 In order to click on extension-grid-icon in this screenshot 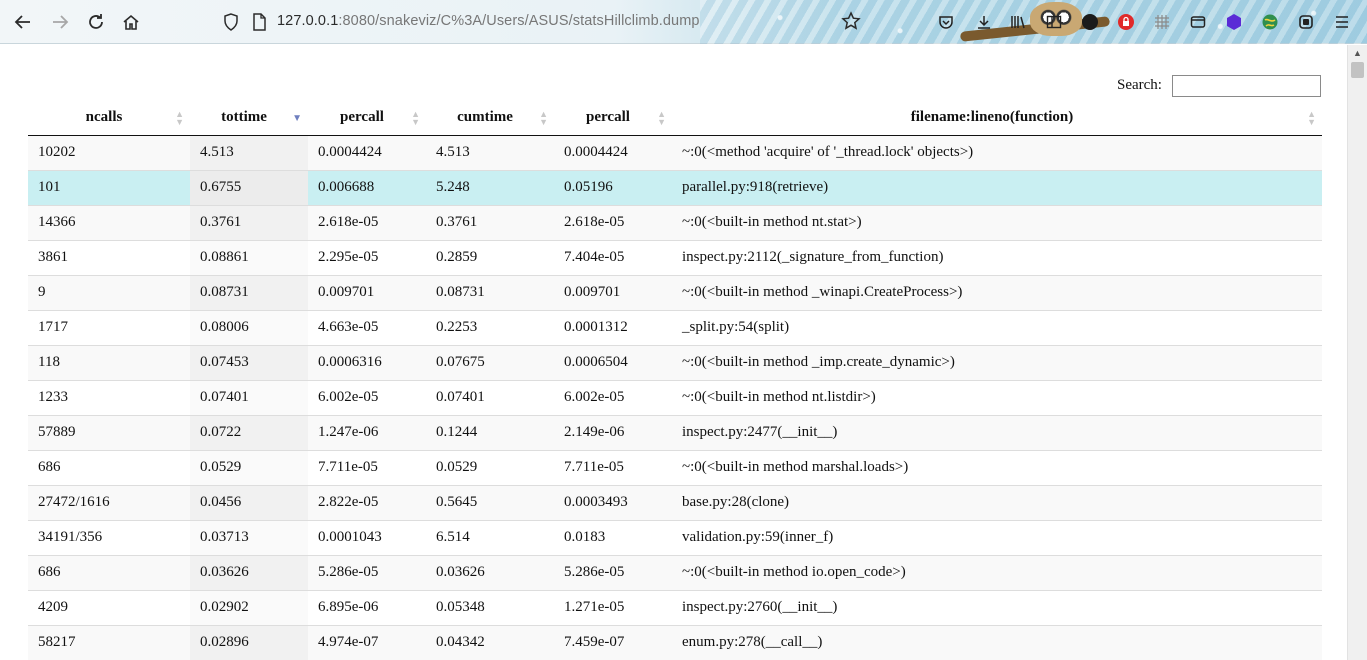, I will do `click(1162, 22)`.